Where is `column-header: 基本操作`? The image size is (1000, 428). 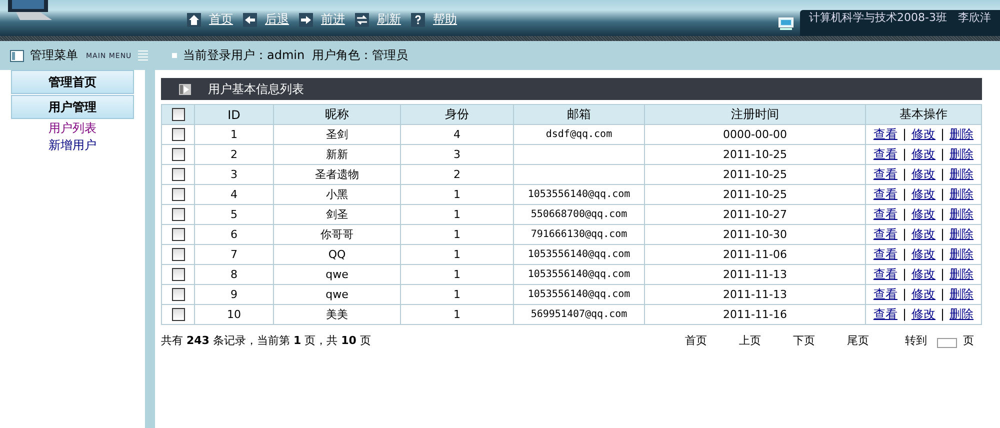
column-header: 基本操作 is located at coordinates (924, 114).